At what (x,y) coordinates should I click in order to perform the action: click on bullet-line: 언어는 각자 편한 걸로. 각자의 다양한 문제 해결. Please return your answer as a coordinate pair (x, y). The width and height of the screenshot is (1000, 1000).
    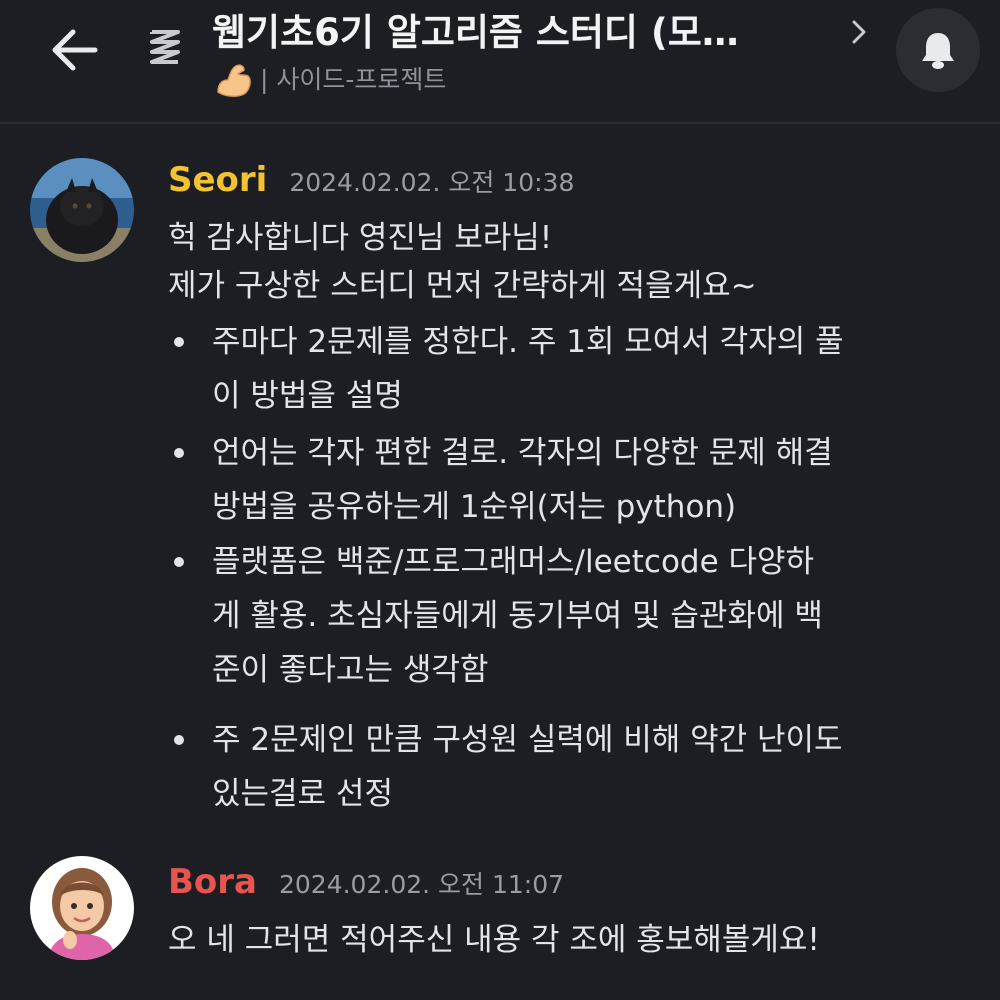
    Looking at the image, I should click on (522, 453).